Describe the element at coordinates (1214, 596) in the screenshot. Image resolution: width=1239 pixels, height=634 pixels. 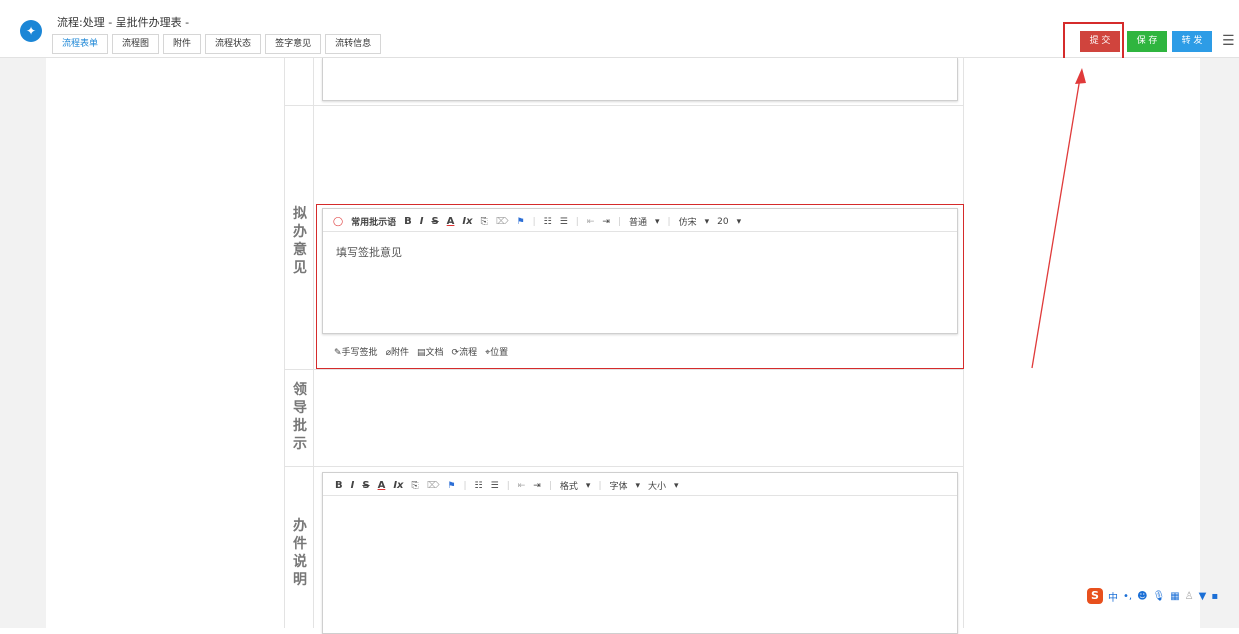
I see `toolbox-icon: ▪` at that location.